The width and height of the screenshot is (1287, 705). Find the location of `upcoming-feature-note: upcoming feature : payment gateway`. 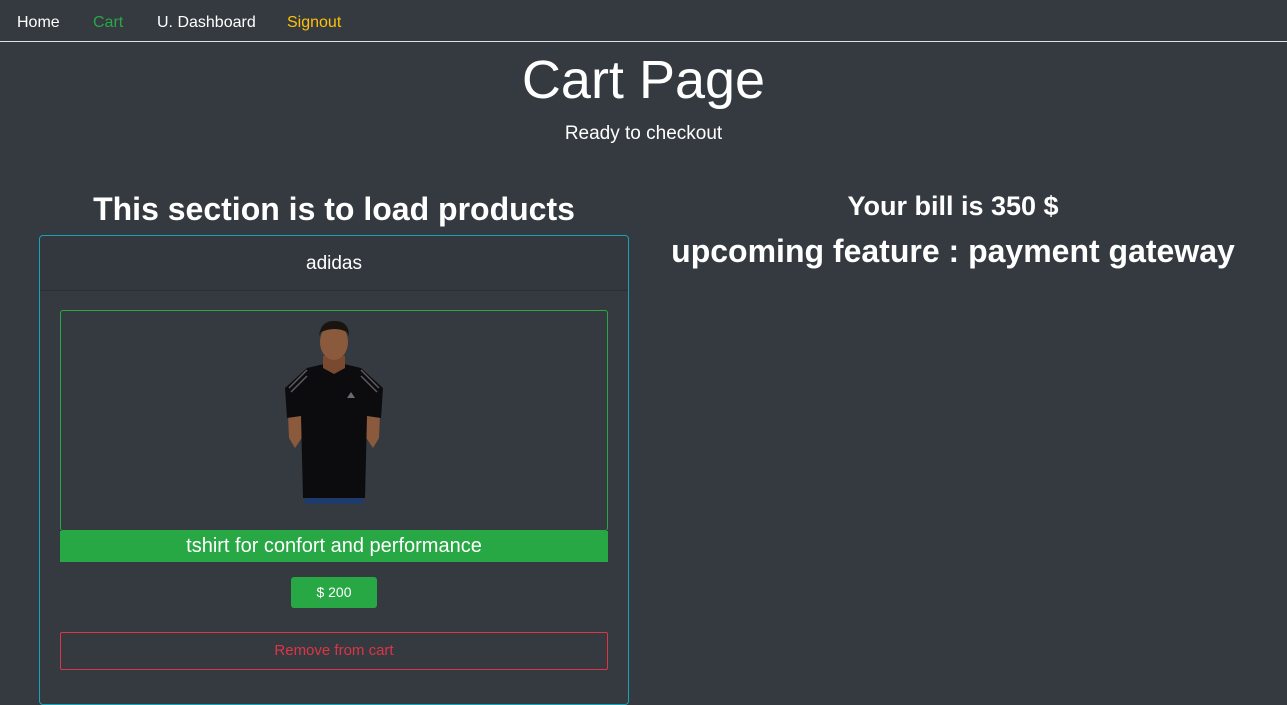

upcoming-feature-note: upcoming feature : payment gateway is located at coordinates (953, 251).